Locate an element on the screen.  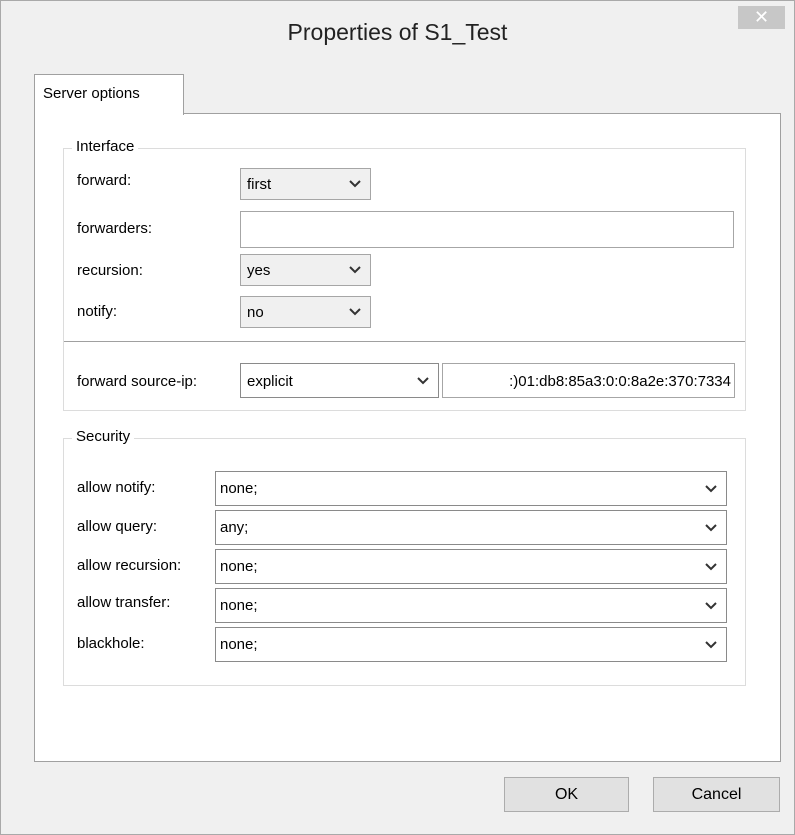
allow-query-label: allow query: is located at coordinates (117, 526).